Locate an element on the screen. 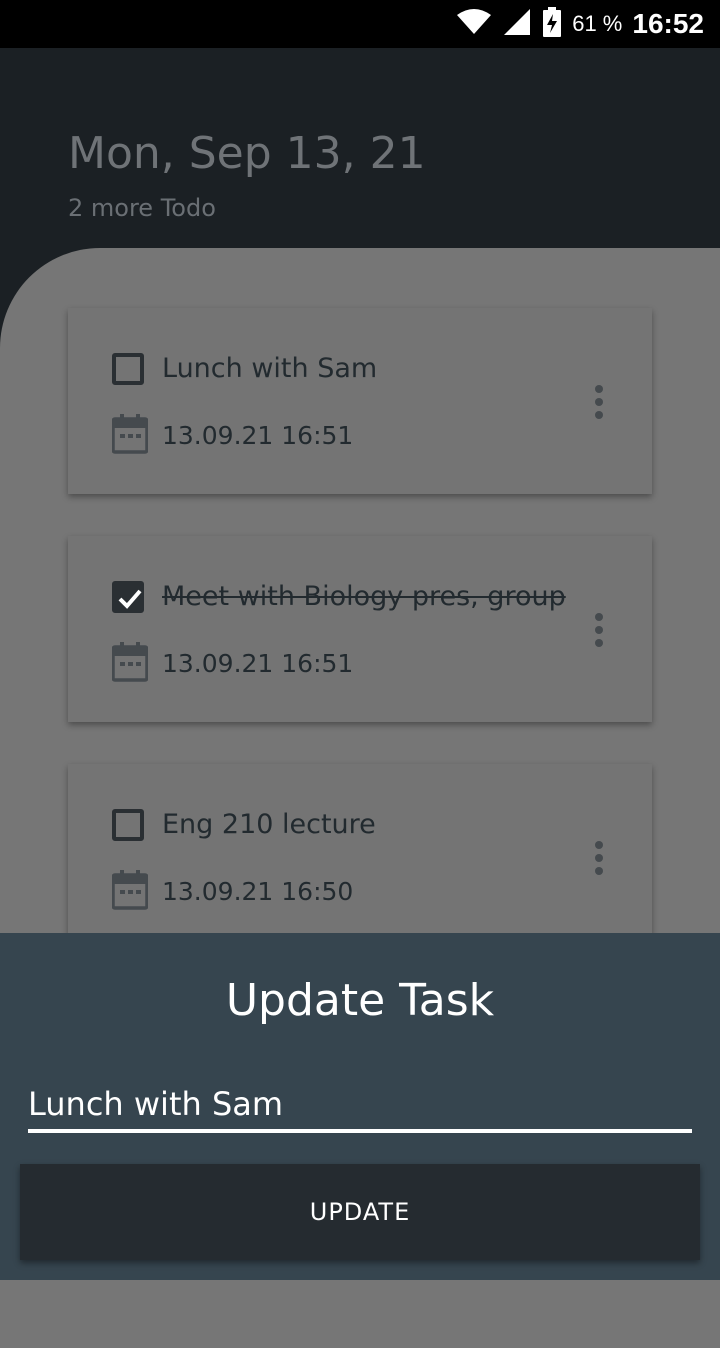 This screenshot has width=720, height=1348. task-checkbox-checked is located at coordinates (128, 597).